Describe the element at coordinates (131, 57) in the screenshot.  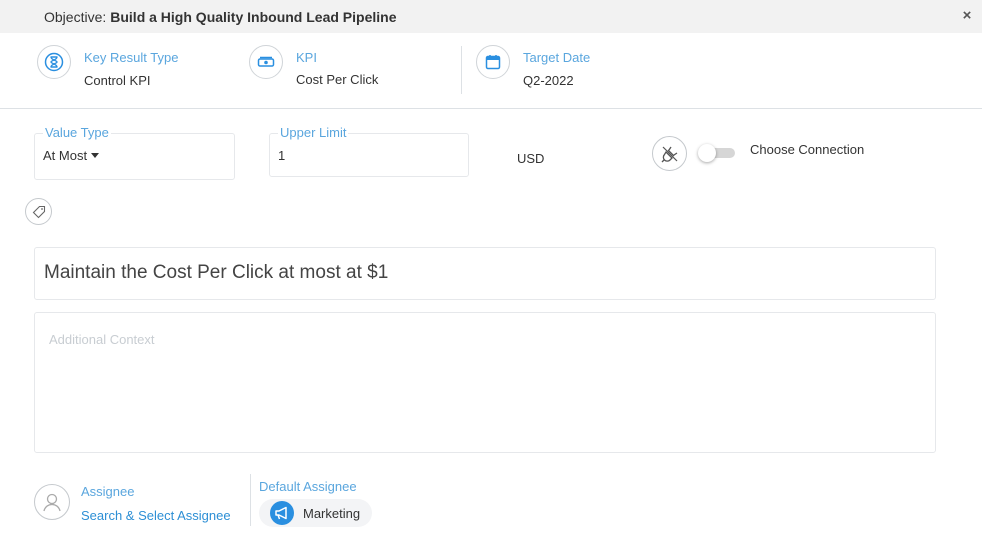
I see `key-result-type-label: Key Result Type` at that location.